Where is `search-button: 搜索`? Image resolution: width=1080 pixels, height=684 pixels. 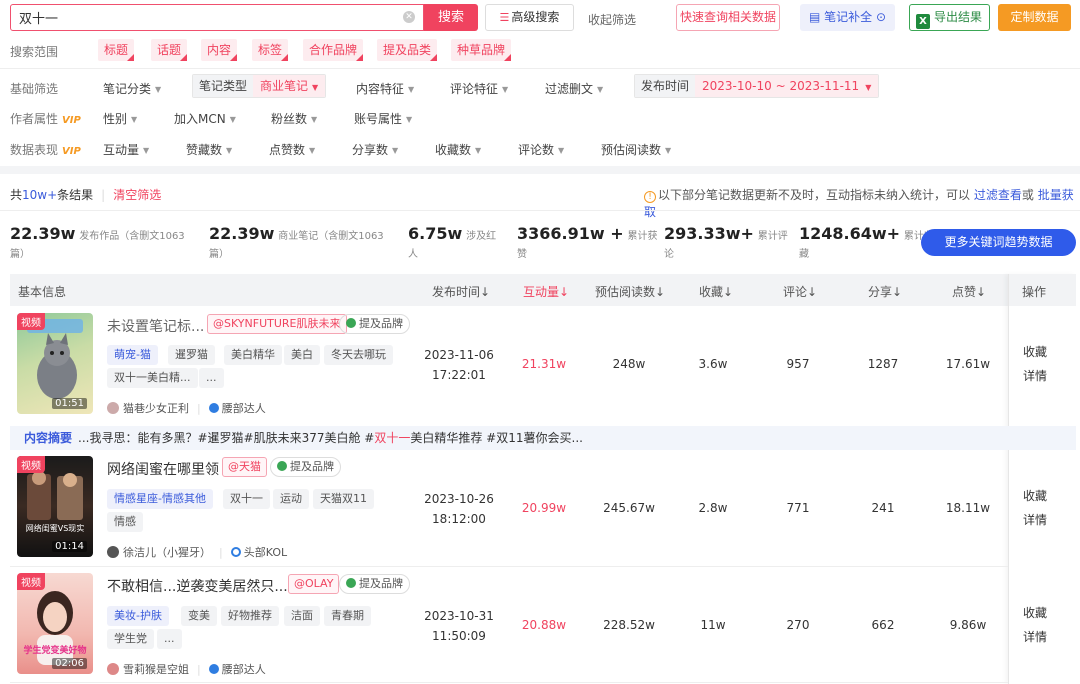 search-button: 搜索 is located at coordinates (451, 17).